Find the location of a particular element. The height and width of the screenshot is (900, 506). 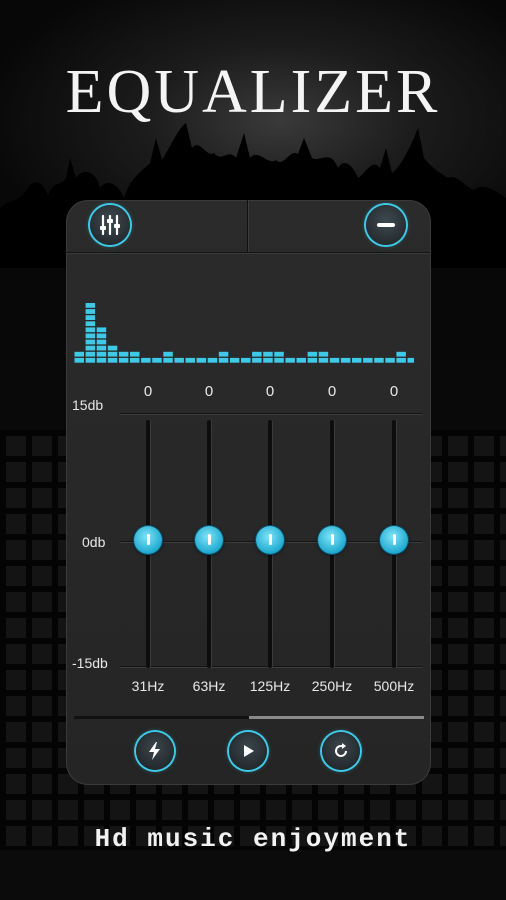

equalizer-sliders-icon is located at coordinates (110, 225).